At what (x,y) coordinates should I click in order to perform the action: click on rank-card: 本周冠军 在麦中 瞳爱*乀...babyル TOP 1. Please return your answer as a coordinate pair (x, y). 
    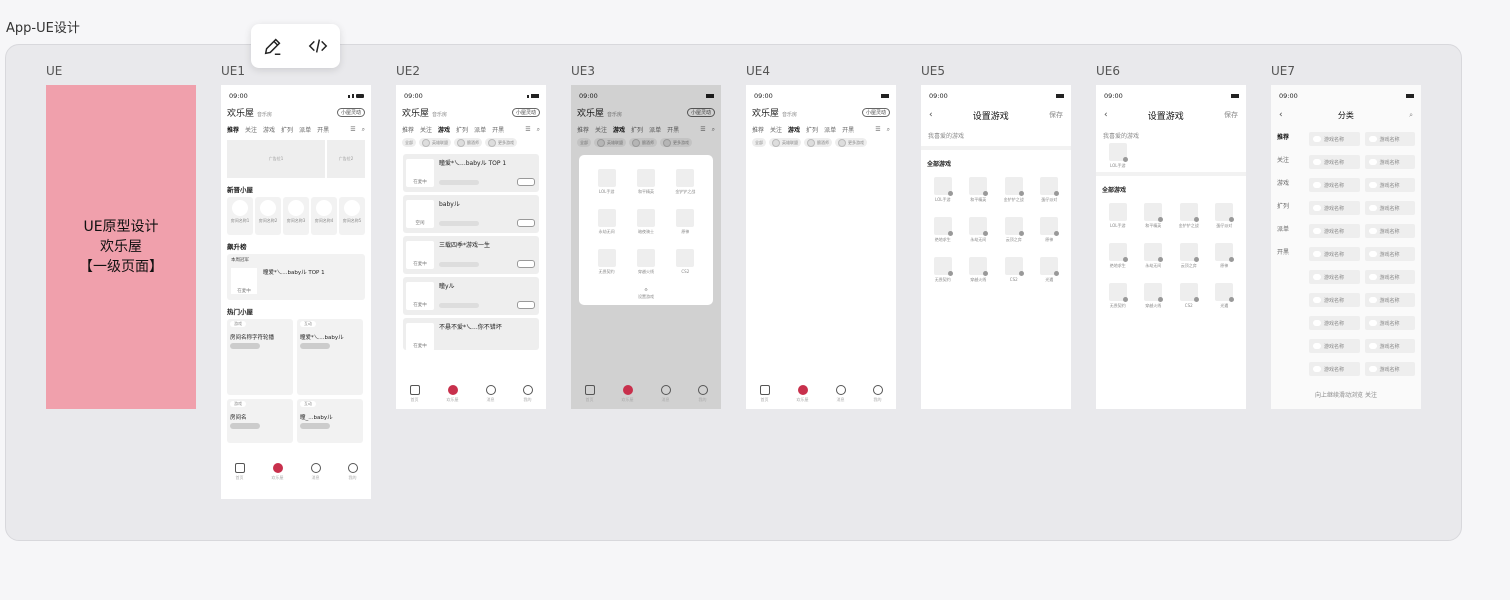
    Looking at the image, I should click on (296, 277).